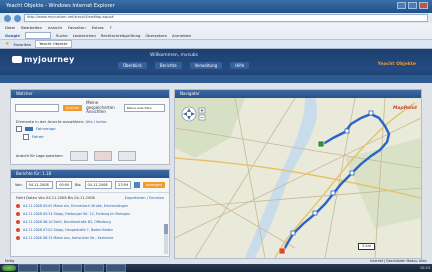  What do you see at coordinates (120, 35) in the screenshot?
I see `toolbar-item: Rechtschreibprüfung` at bounding box center [120, 35].